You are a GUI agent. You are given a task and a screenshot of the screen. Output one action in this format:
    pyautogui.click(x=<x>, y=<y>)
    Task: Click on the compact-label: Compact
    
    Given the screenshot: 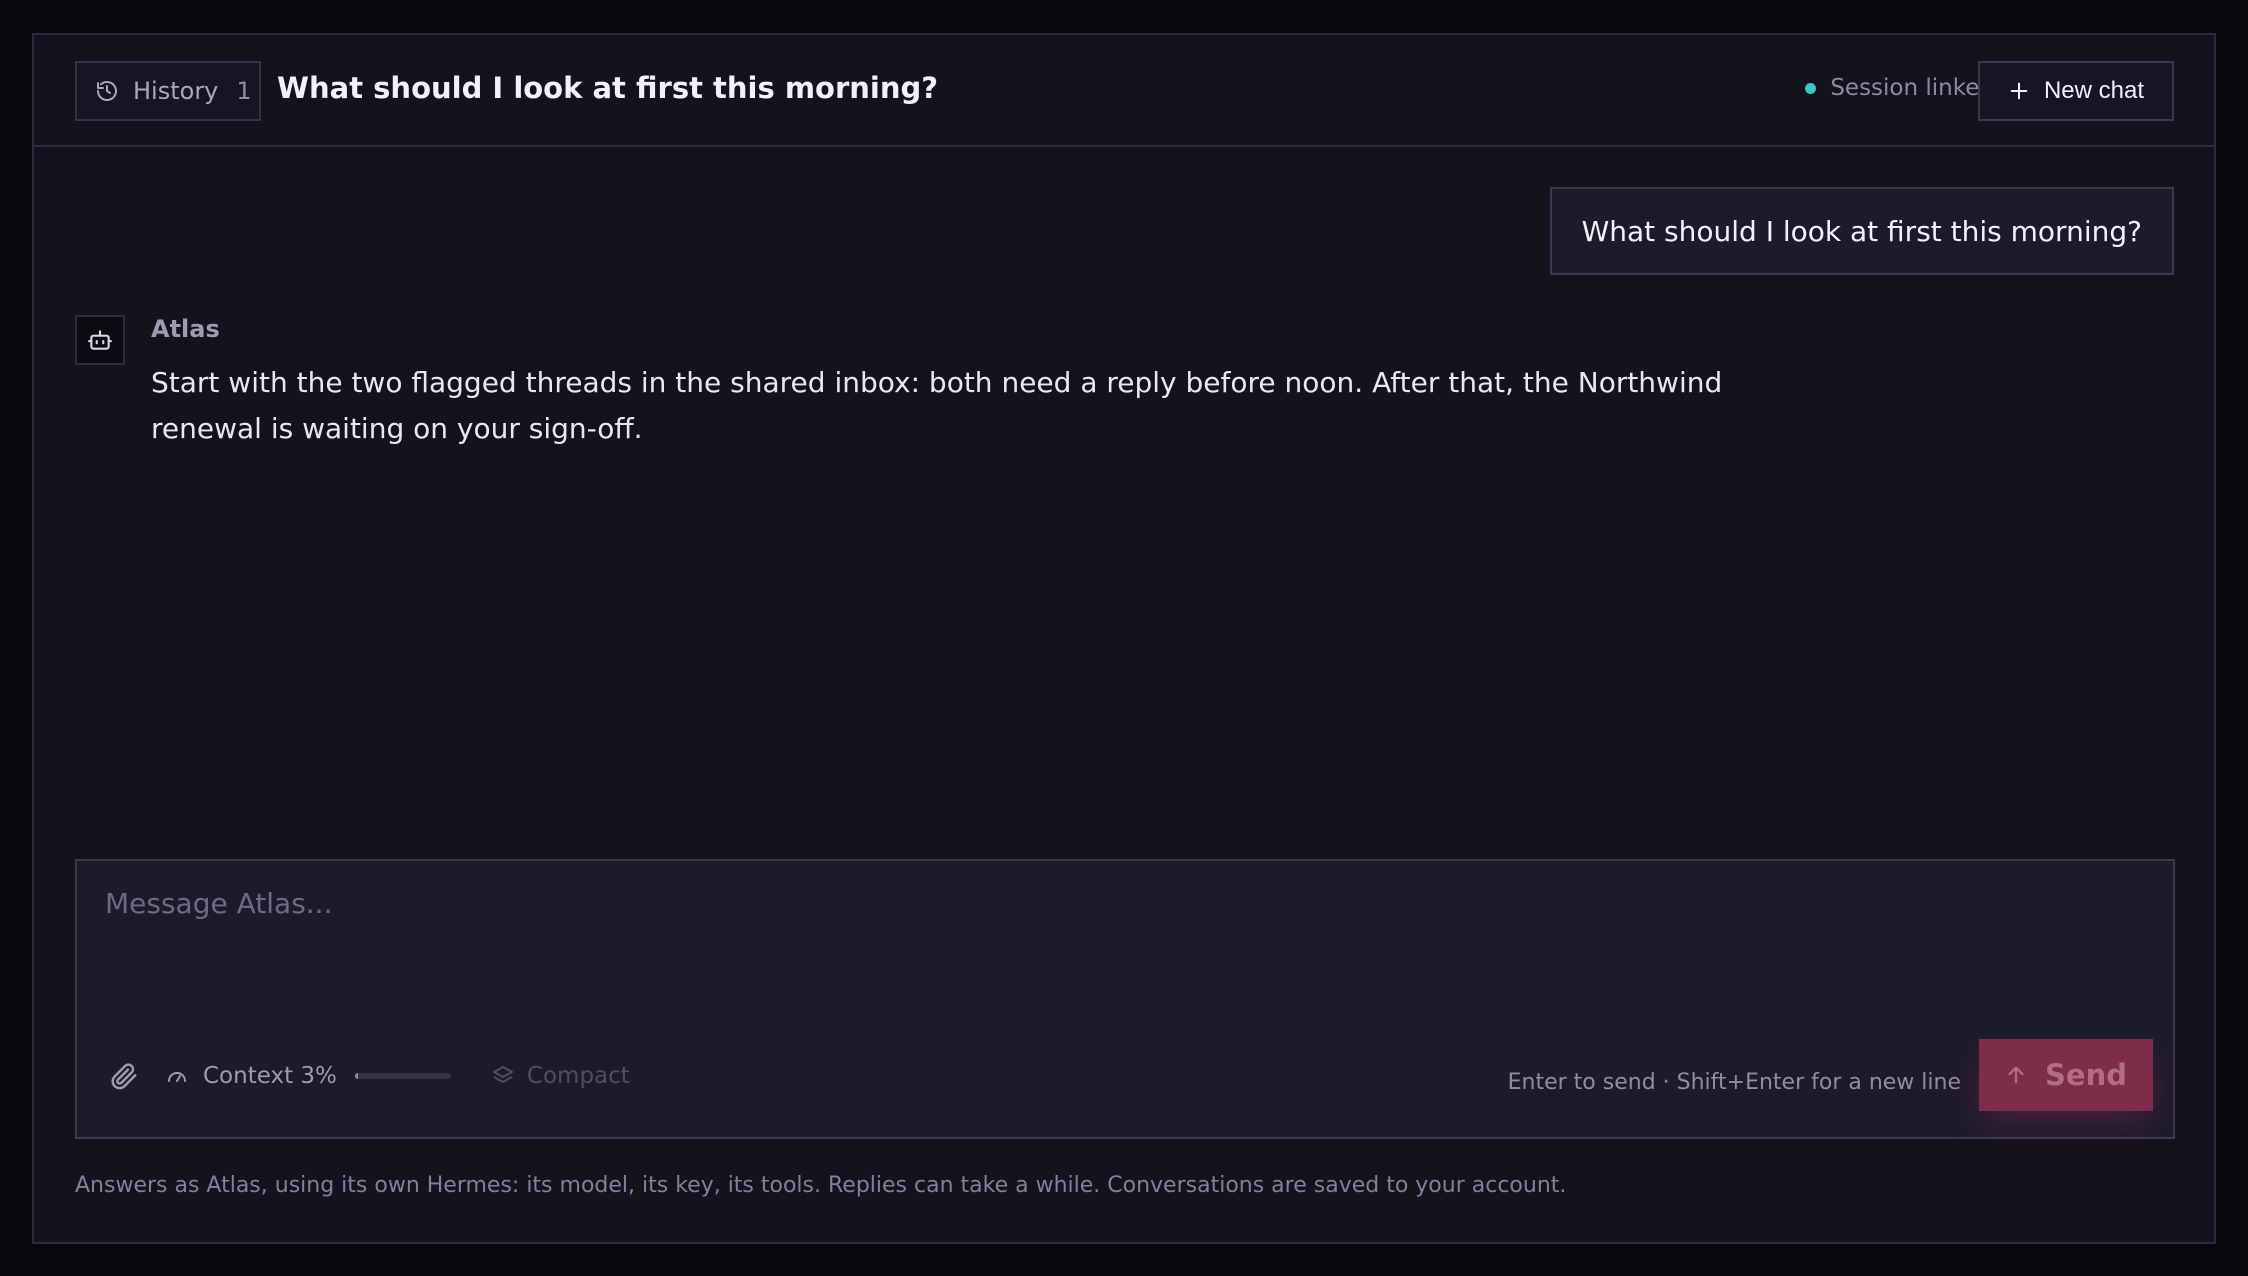 What is the action you would take?
    pyautogui.click(x=578, y=1076)
    